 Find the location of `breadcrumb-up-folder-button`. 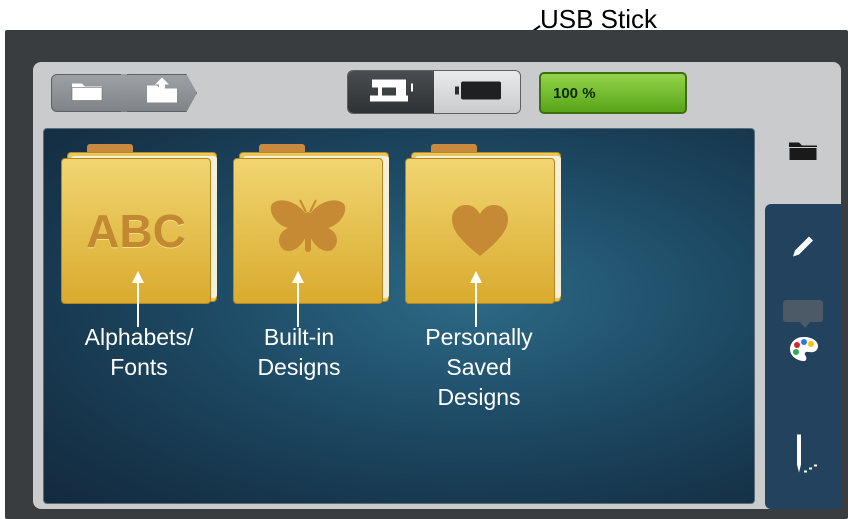

breadcrumb-up-folder-button is located at coordinates (162, 93).